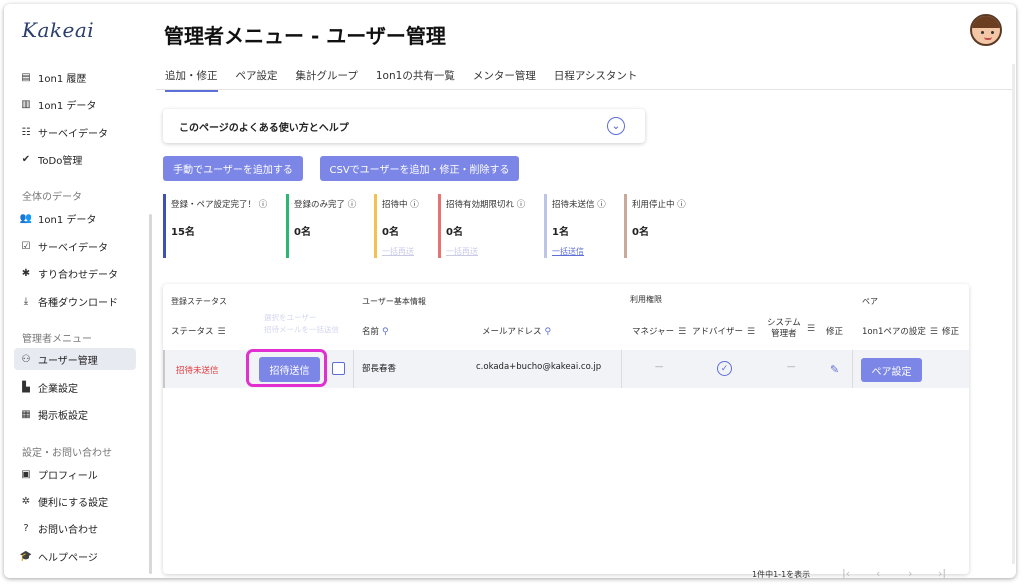 The image size is (1024, 587). What do you see at coordinates (75, 132) in the screenshot?
I see `sidebar-item-survey-data: ☷ サーベイデータ` at bounding box center [75, 132].